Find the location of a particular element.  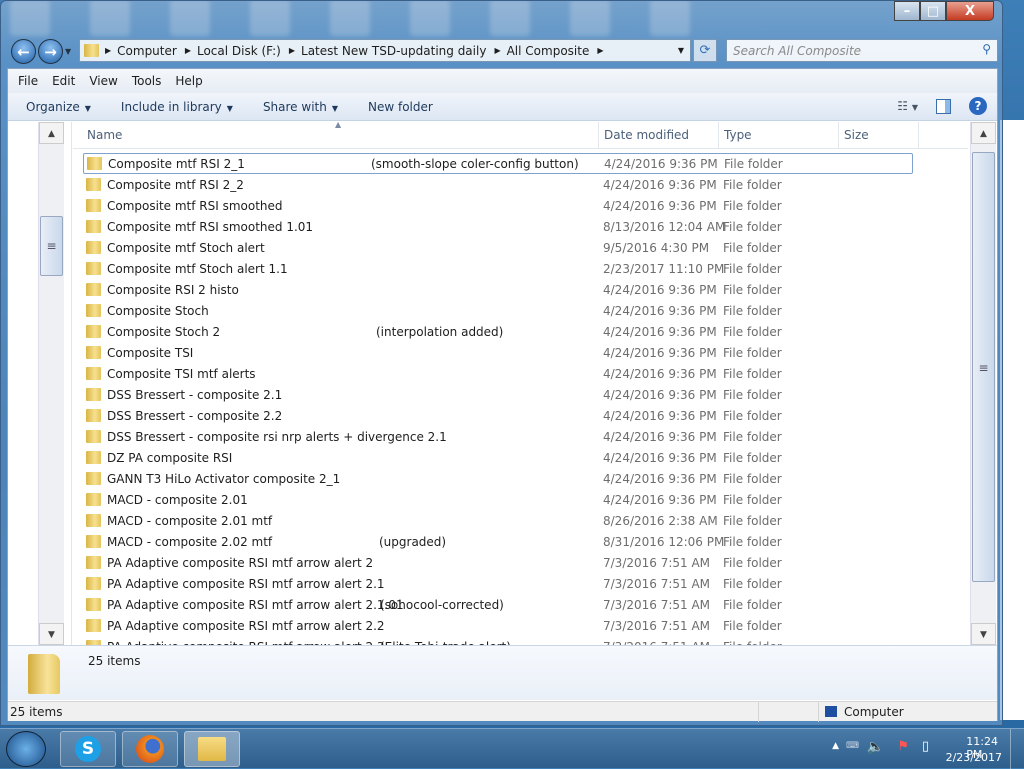

maximize-button: □ is located at coordinates (933, 11).